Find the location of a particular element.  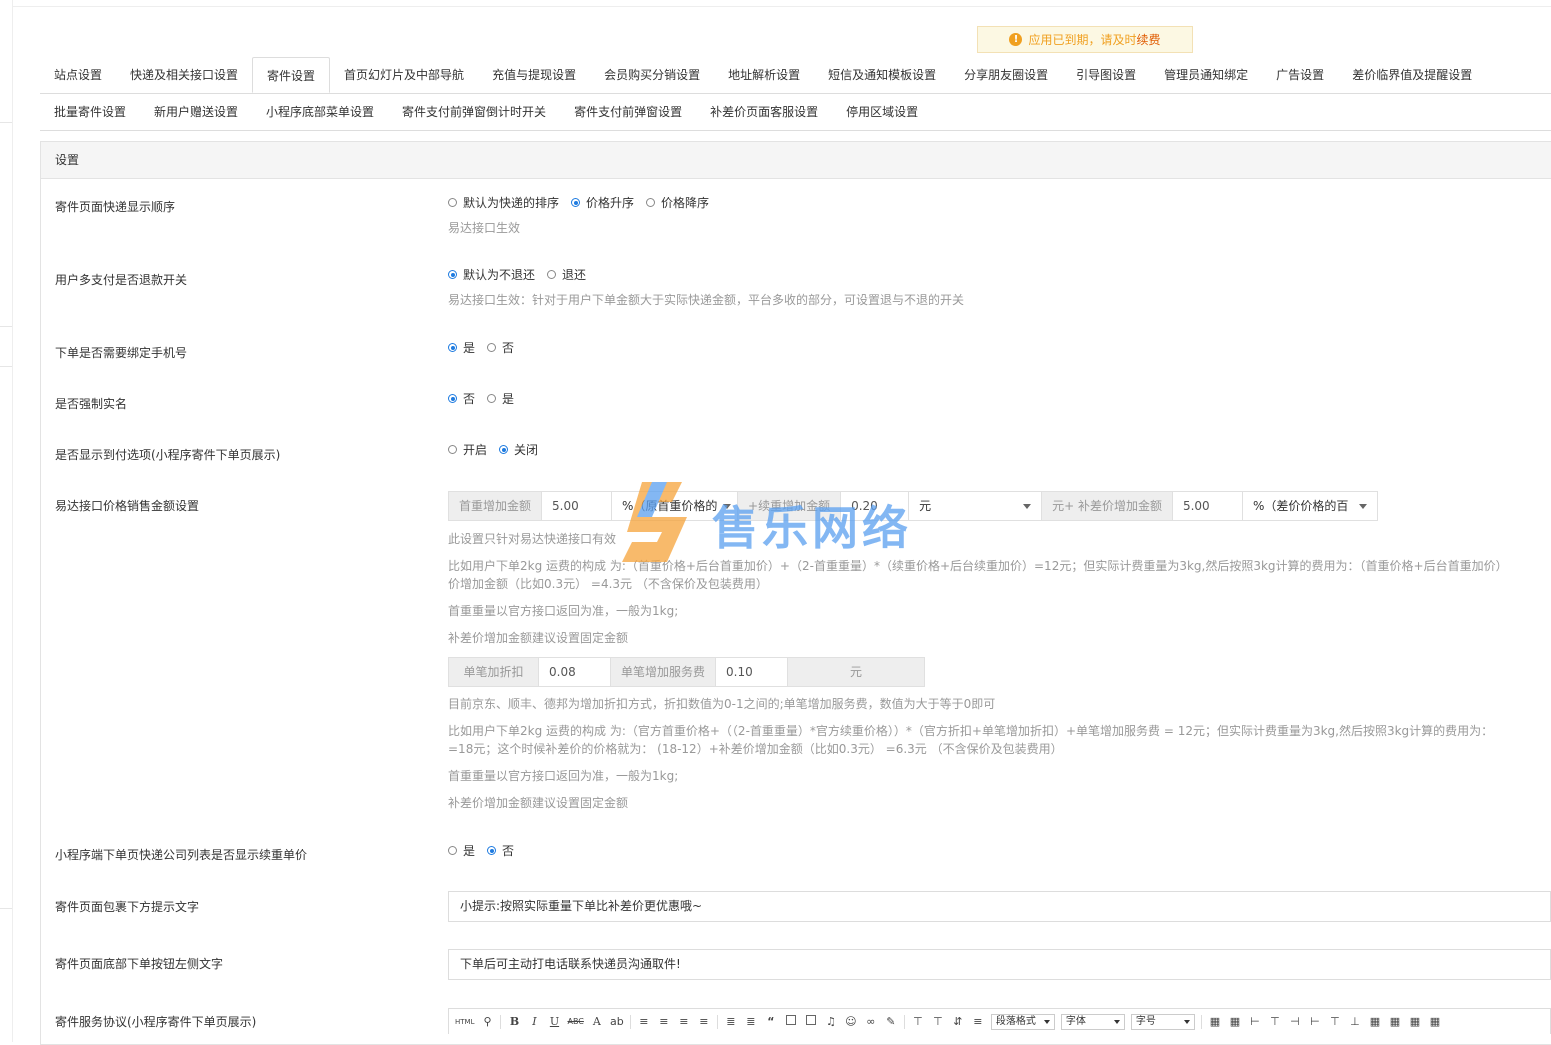

chevron-down-icon is located at coordinates (1027, 506).